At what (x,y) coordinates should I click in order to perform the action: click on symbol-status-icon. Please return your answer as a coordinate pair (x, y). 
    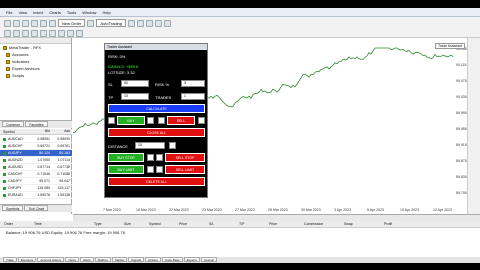
    Looking at the image, I should click on (4, 195).